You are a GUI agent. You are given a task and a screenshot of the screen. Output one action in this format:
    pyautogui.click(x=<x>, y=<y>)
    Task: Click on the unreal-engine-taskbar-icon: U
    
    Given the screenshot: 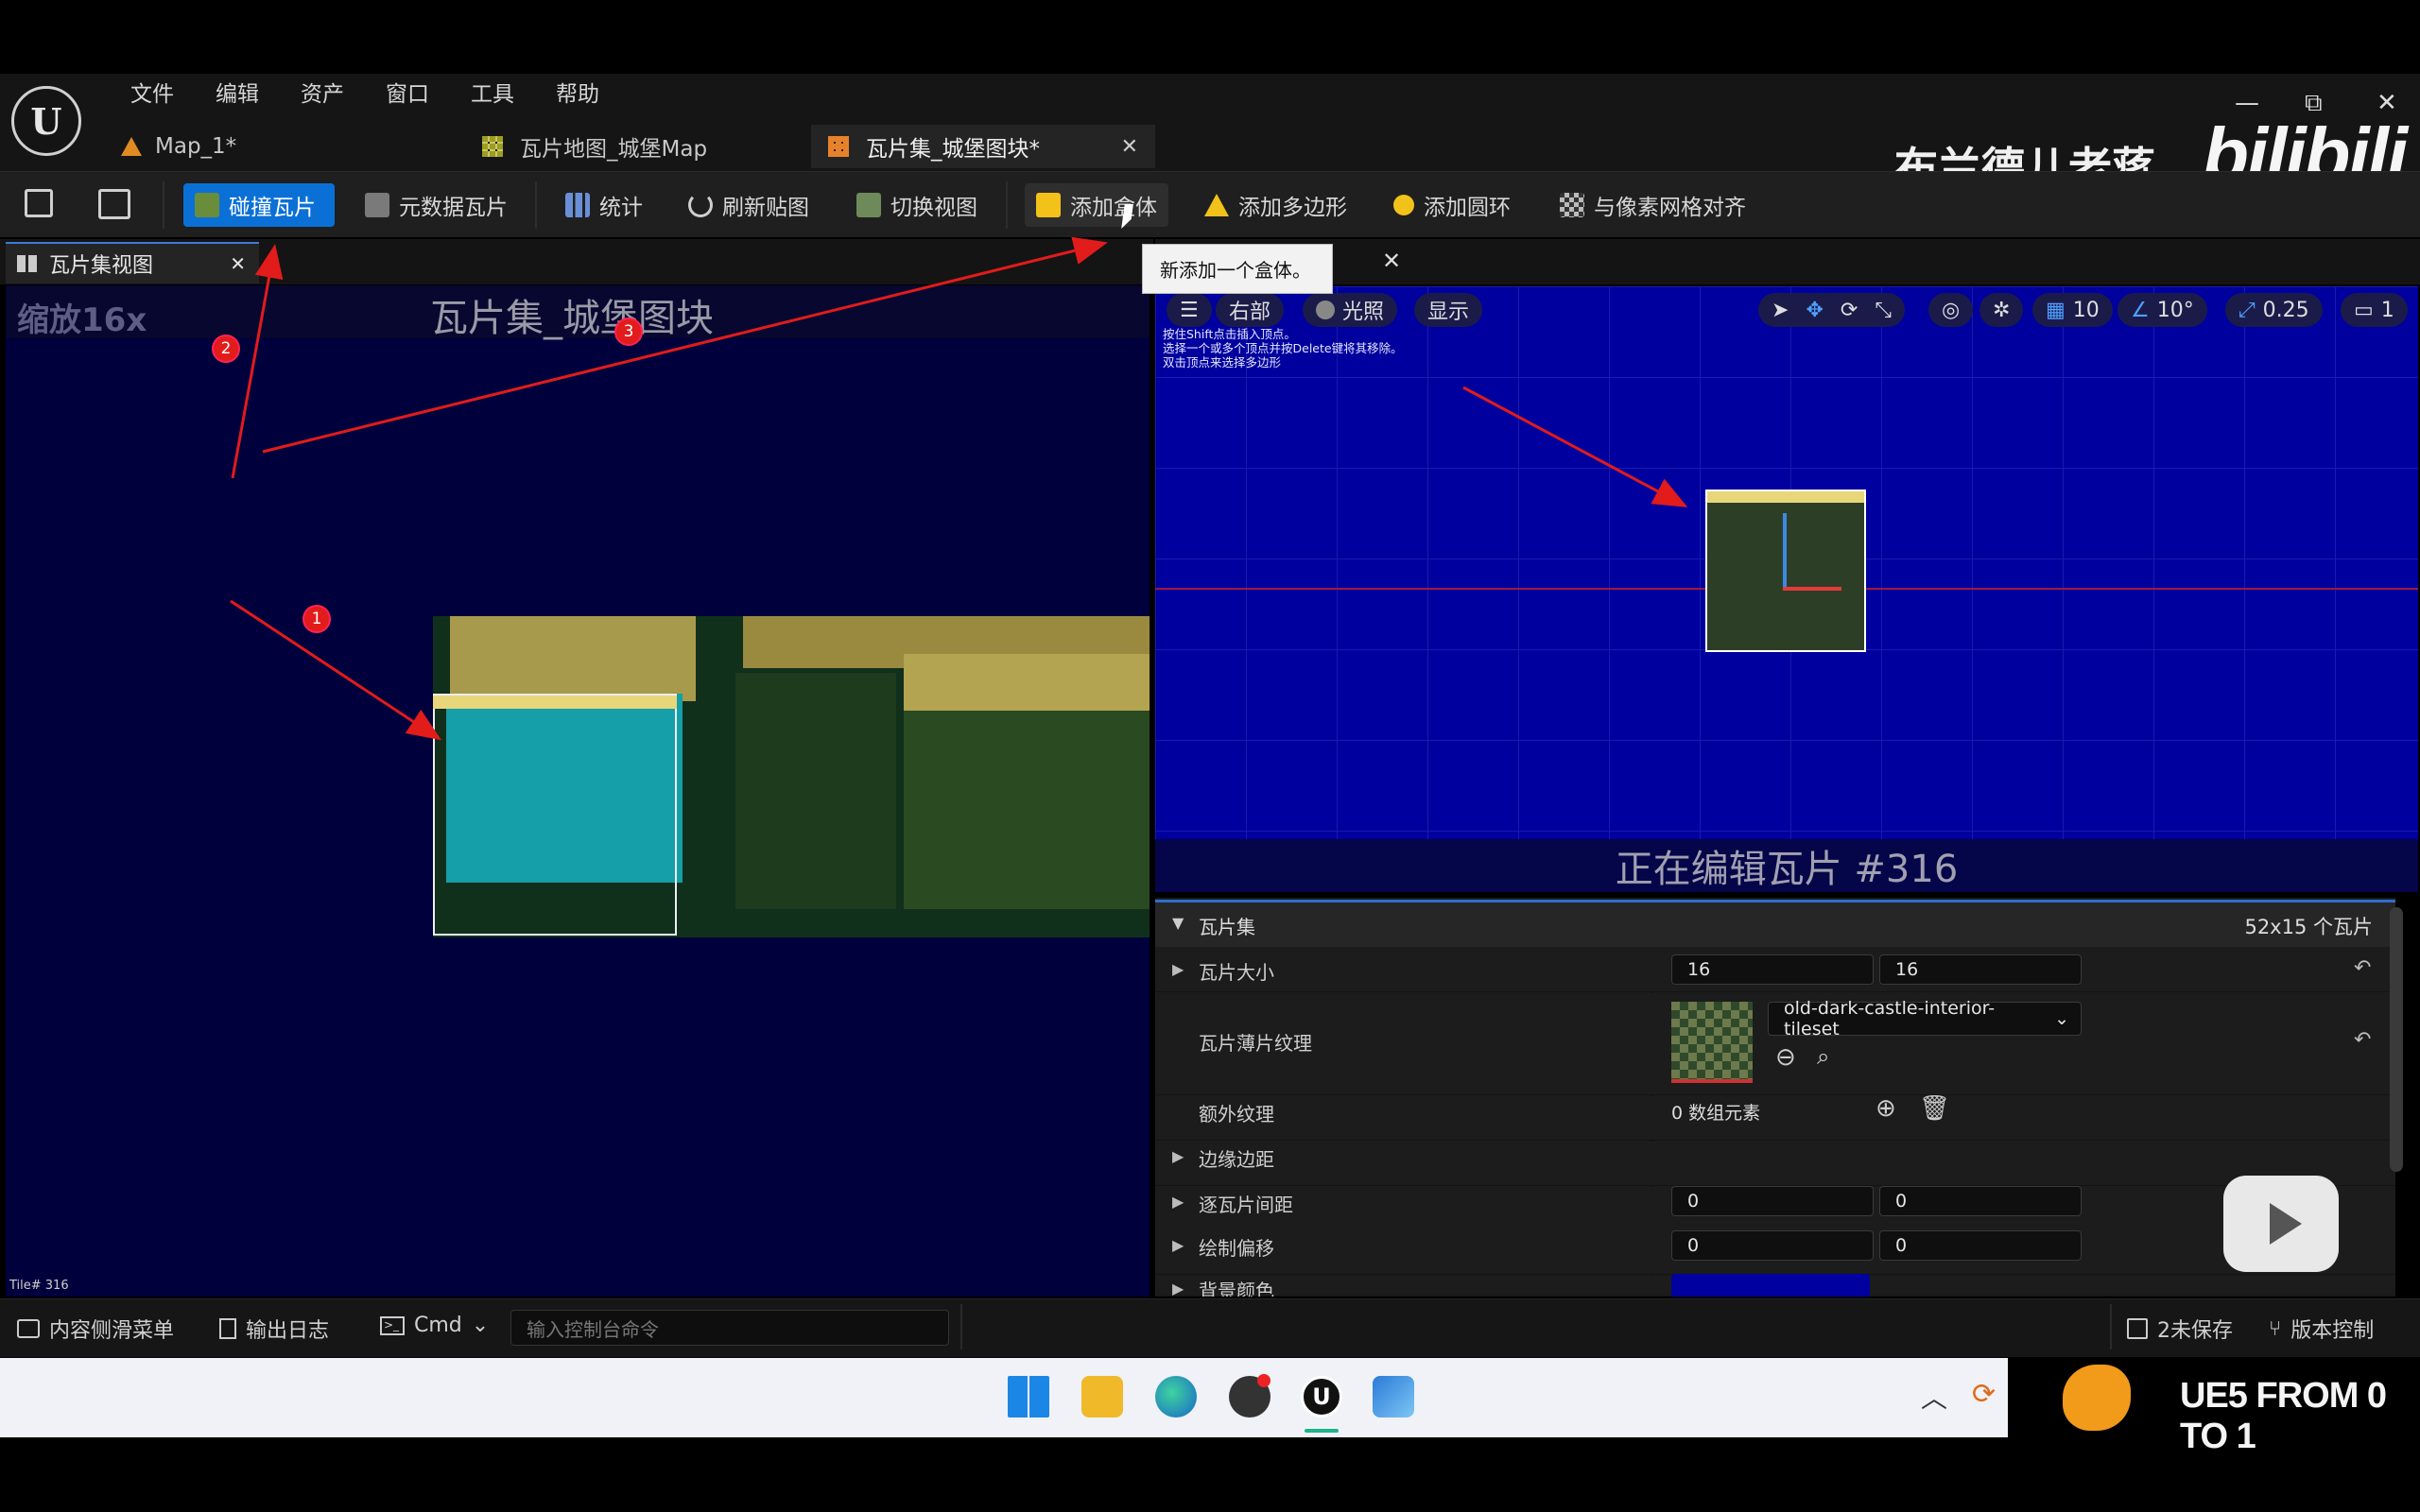 What is the action you would take?
    pyautogui.click(x=1321, y=1397)
    